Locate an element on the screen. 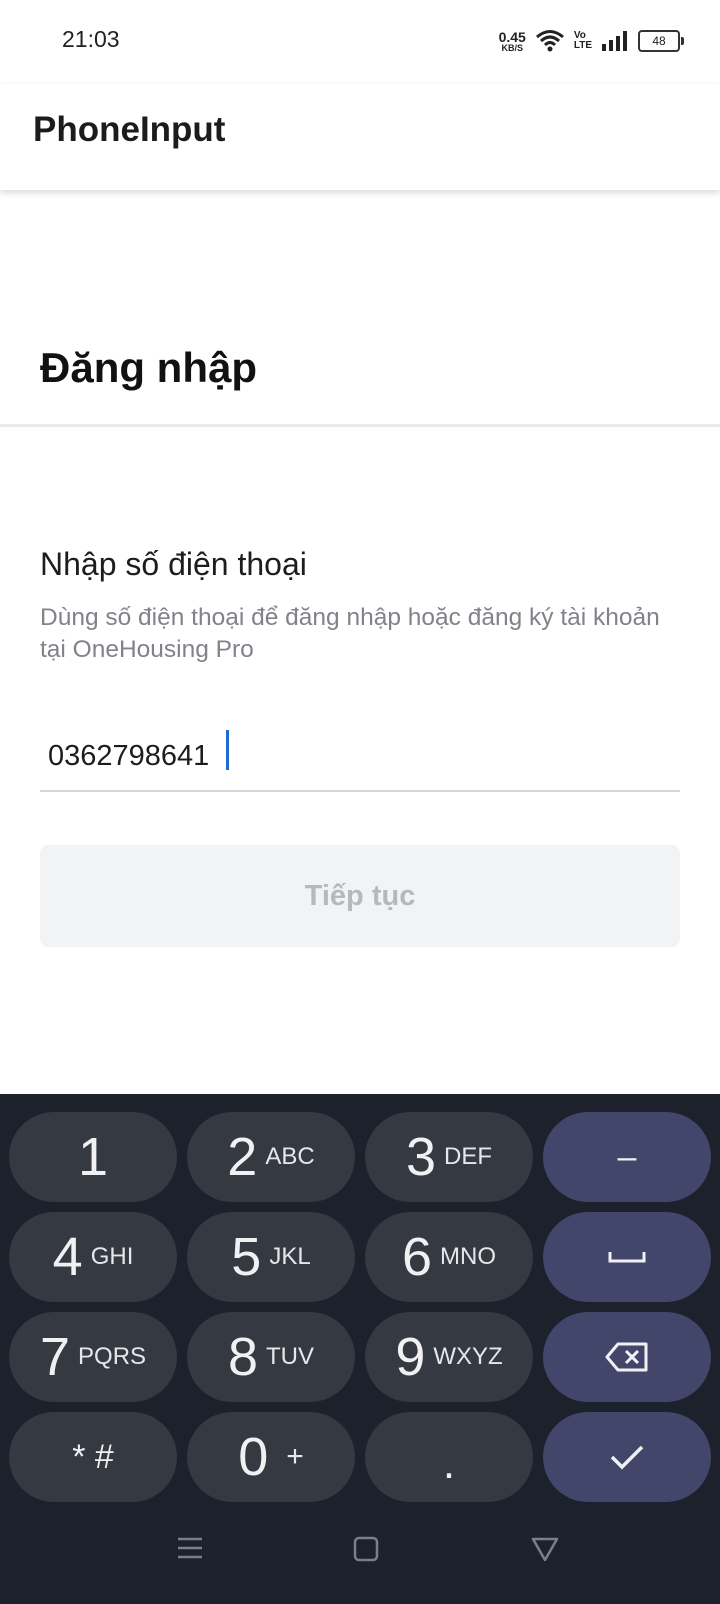  key-1: 1 is located at coordinates (93, 1157).